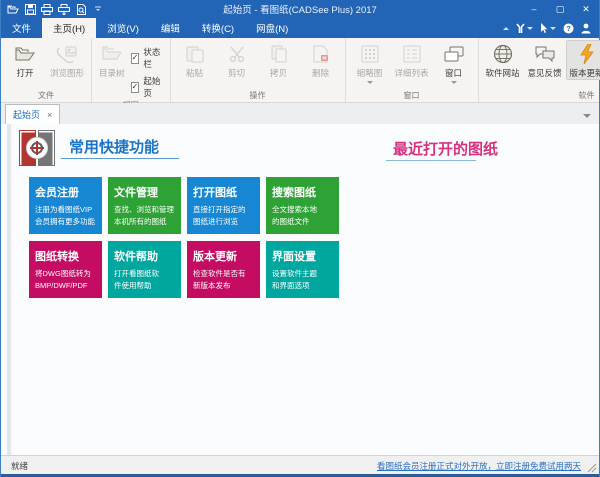  What do you see at coordinates (152, 87) in the screenshot?
I see `startpage-checkbox-label: 起始页` at bounding box center [152, 87].